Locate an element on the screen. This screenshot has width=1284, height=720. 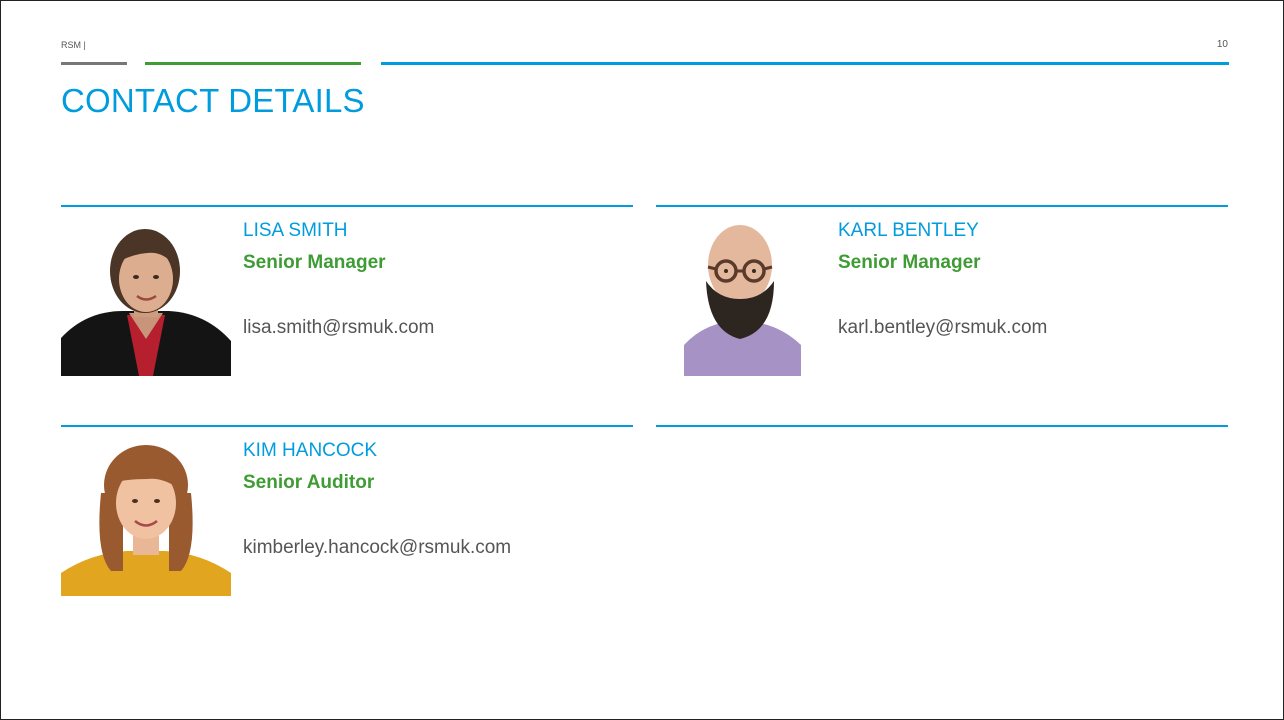
contact-email: lisa.smith@rsmuk.com is located at coordinates (338, 328).